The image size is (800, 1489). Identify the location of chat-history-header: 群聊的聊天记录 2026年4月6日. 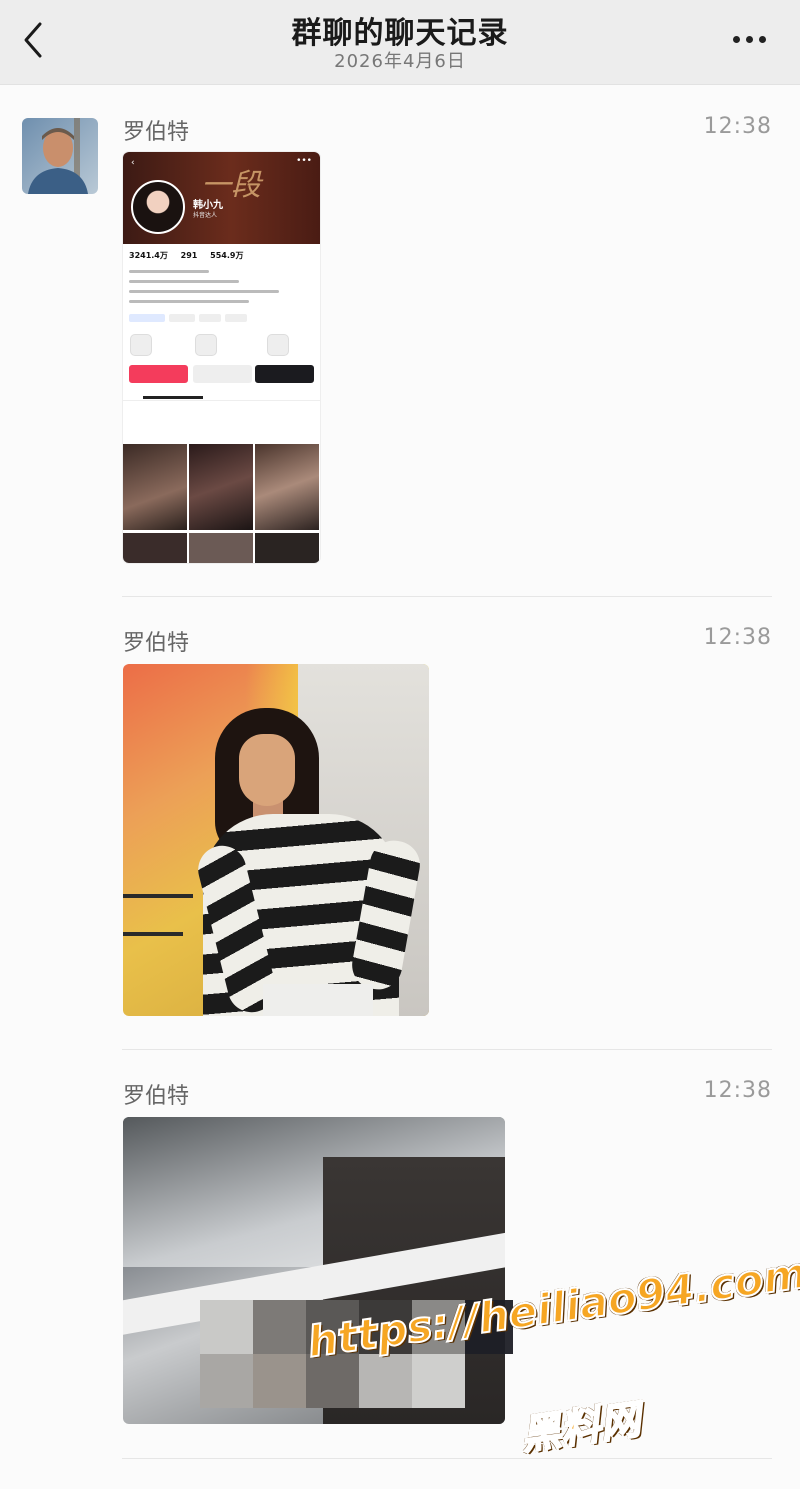
(400, 42).